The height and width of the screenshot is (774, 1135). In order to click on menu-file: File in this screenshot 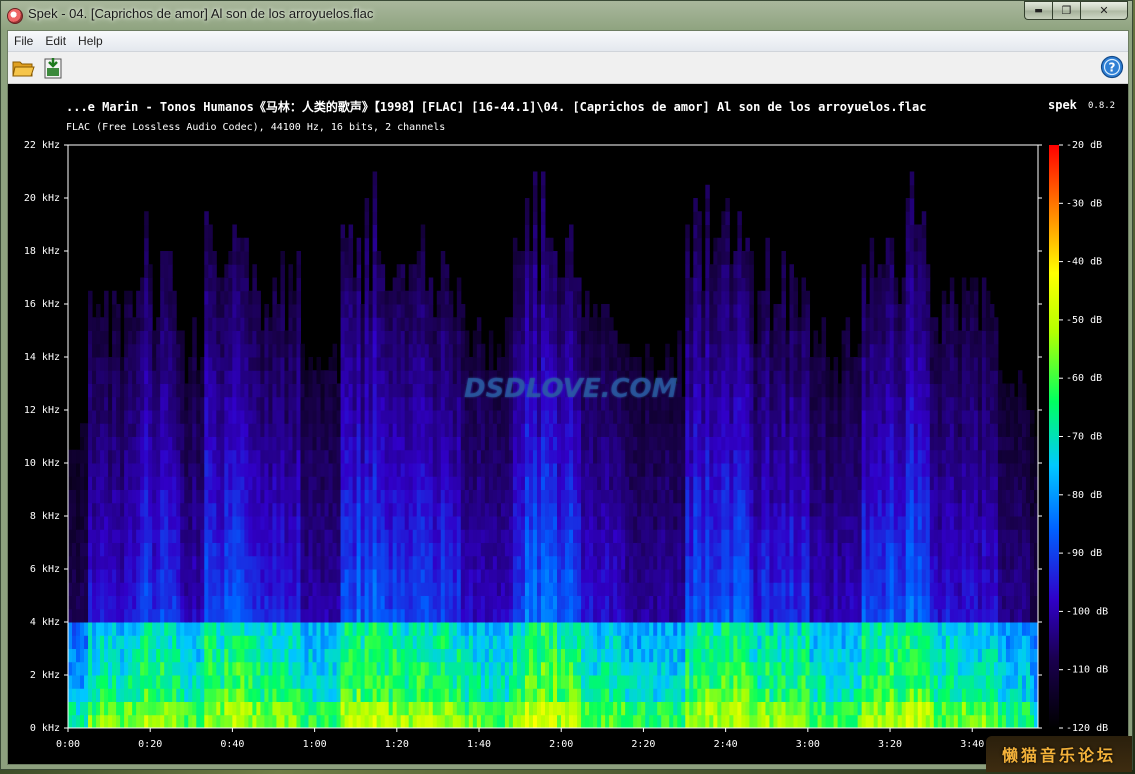, I will do `click(23, 41)`.